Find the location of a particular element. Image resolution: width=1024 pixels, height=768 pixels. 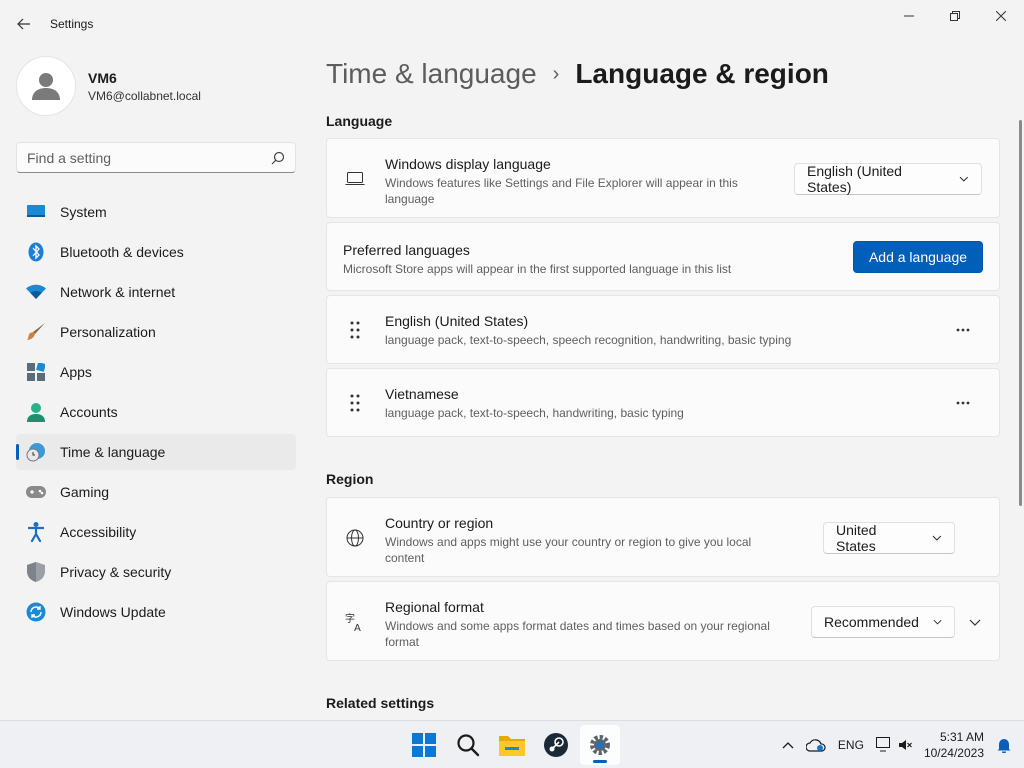

minimize-button is located at coordinates (909, 16).